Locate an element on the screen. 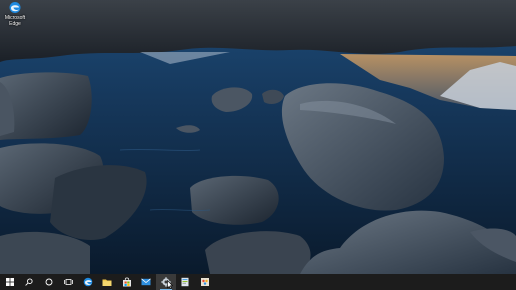 Image resolution: width=516 pixels, height=290 pixels. mouse-cursor-icon is located at coordinates (170, 284).